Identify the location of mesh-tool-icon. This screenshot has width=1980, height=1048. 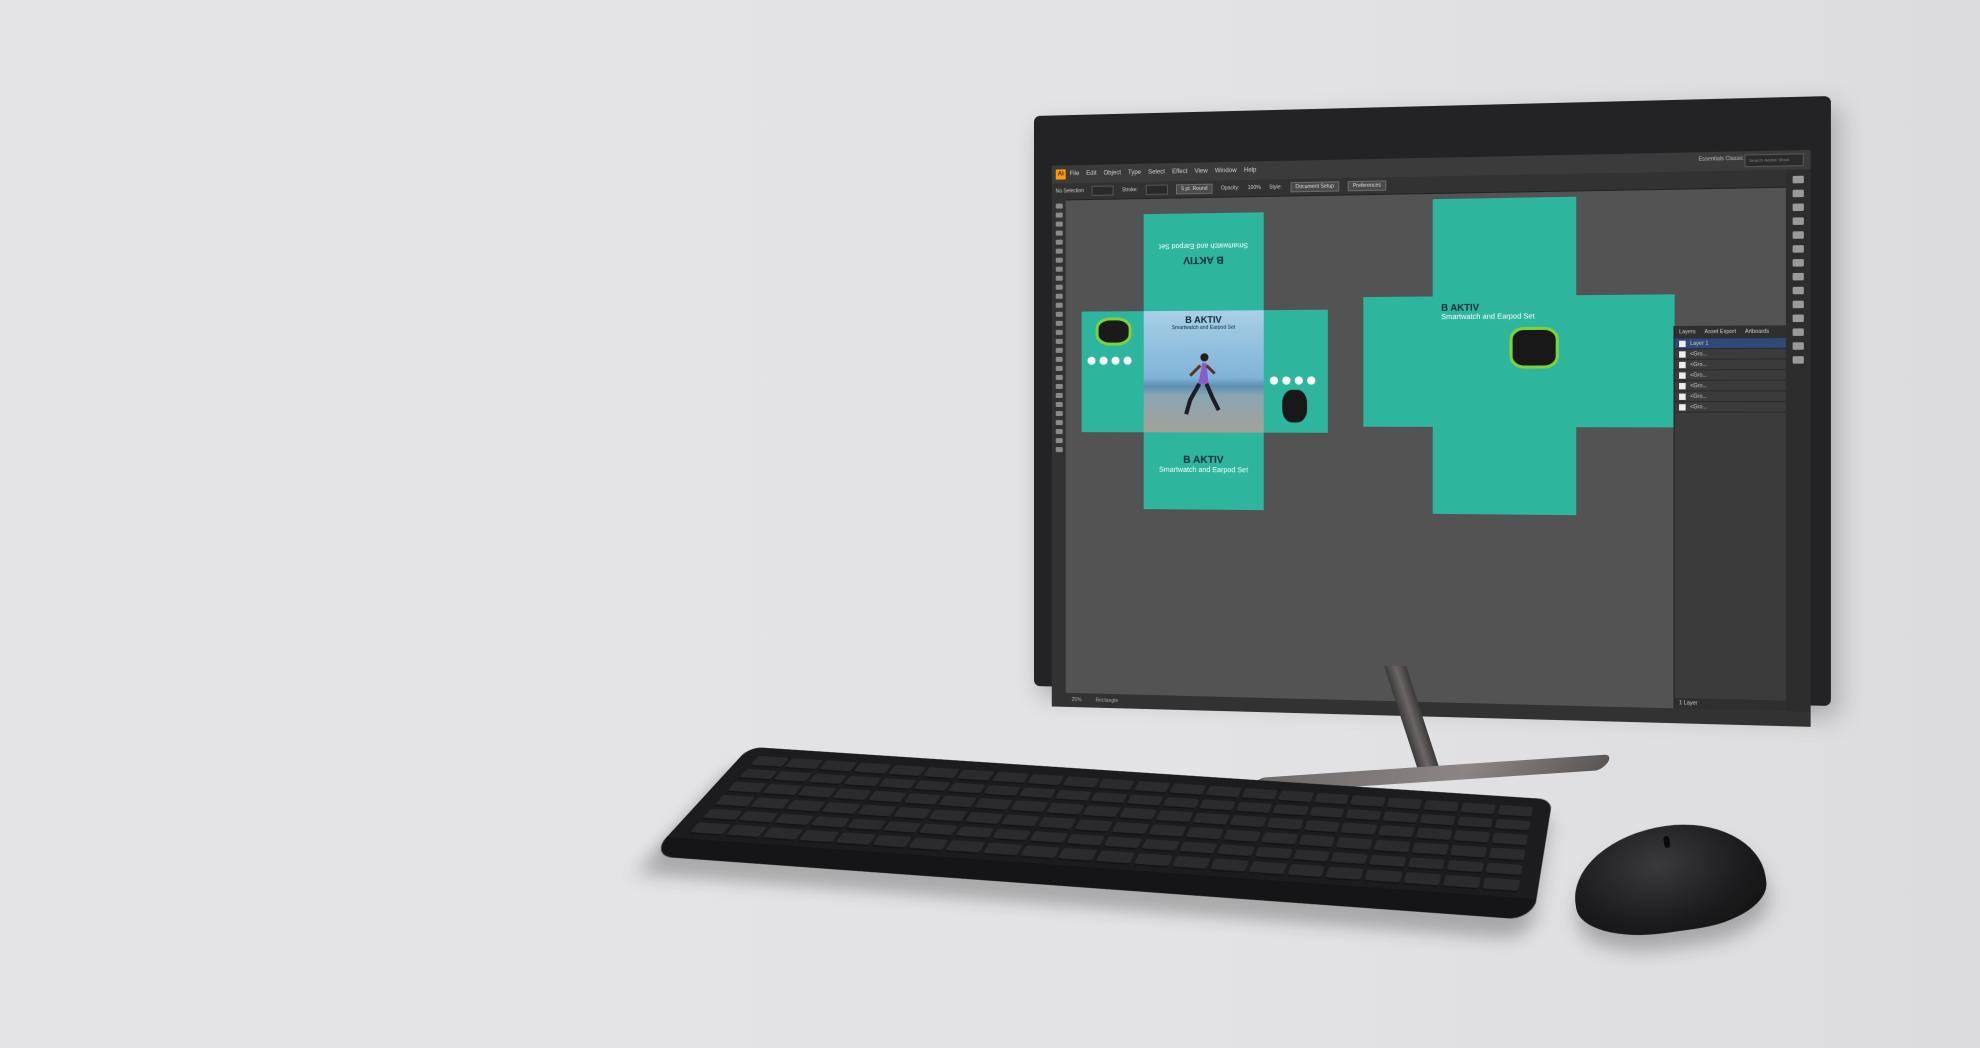
(1059, 359).